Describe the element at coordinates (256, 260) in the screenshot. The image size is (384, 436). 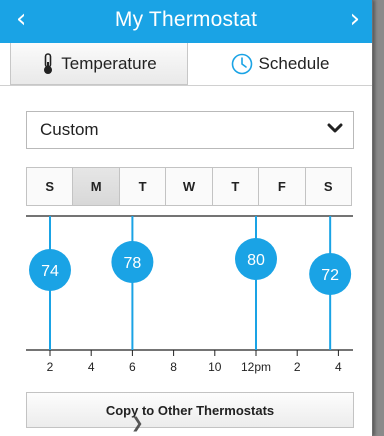
I see `setpoint-temp: 80` at that location.